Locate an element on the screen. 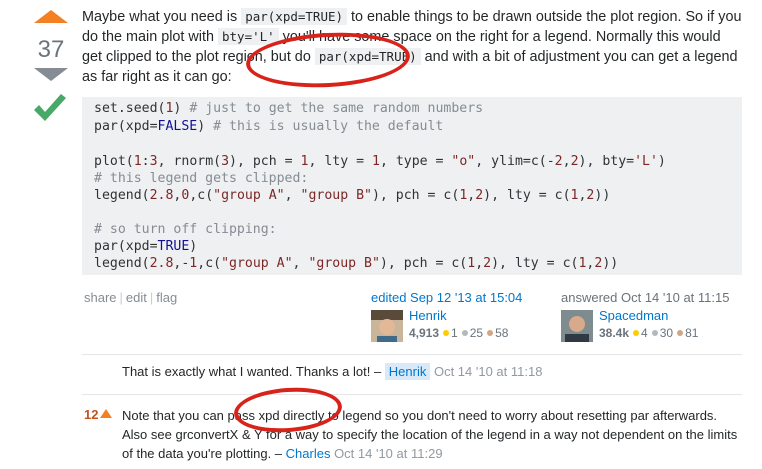 Image resolution: width=762 pixels, height=469 pixels. comment-time: Oct 14 '10 at 11:18 is located at coordinates (486, 371).